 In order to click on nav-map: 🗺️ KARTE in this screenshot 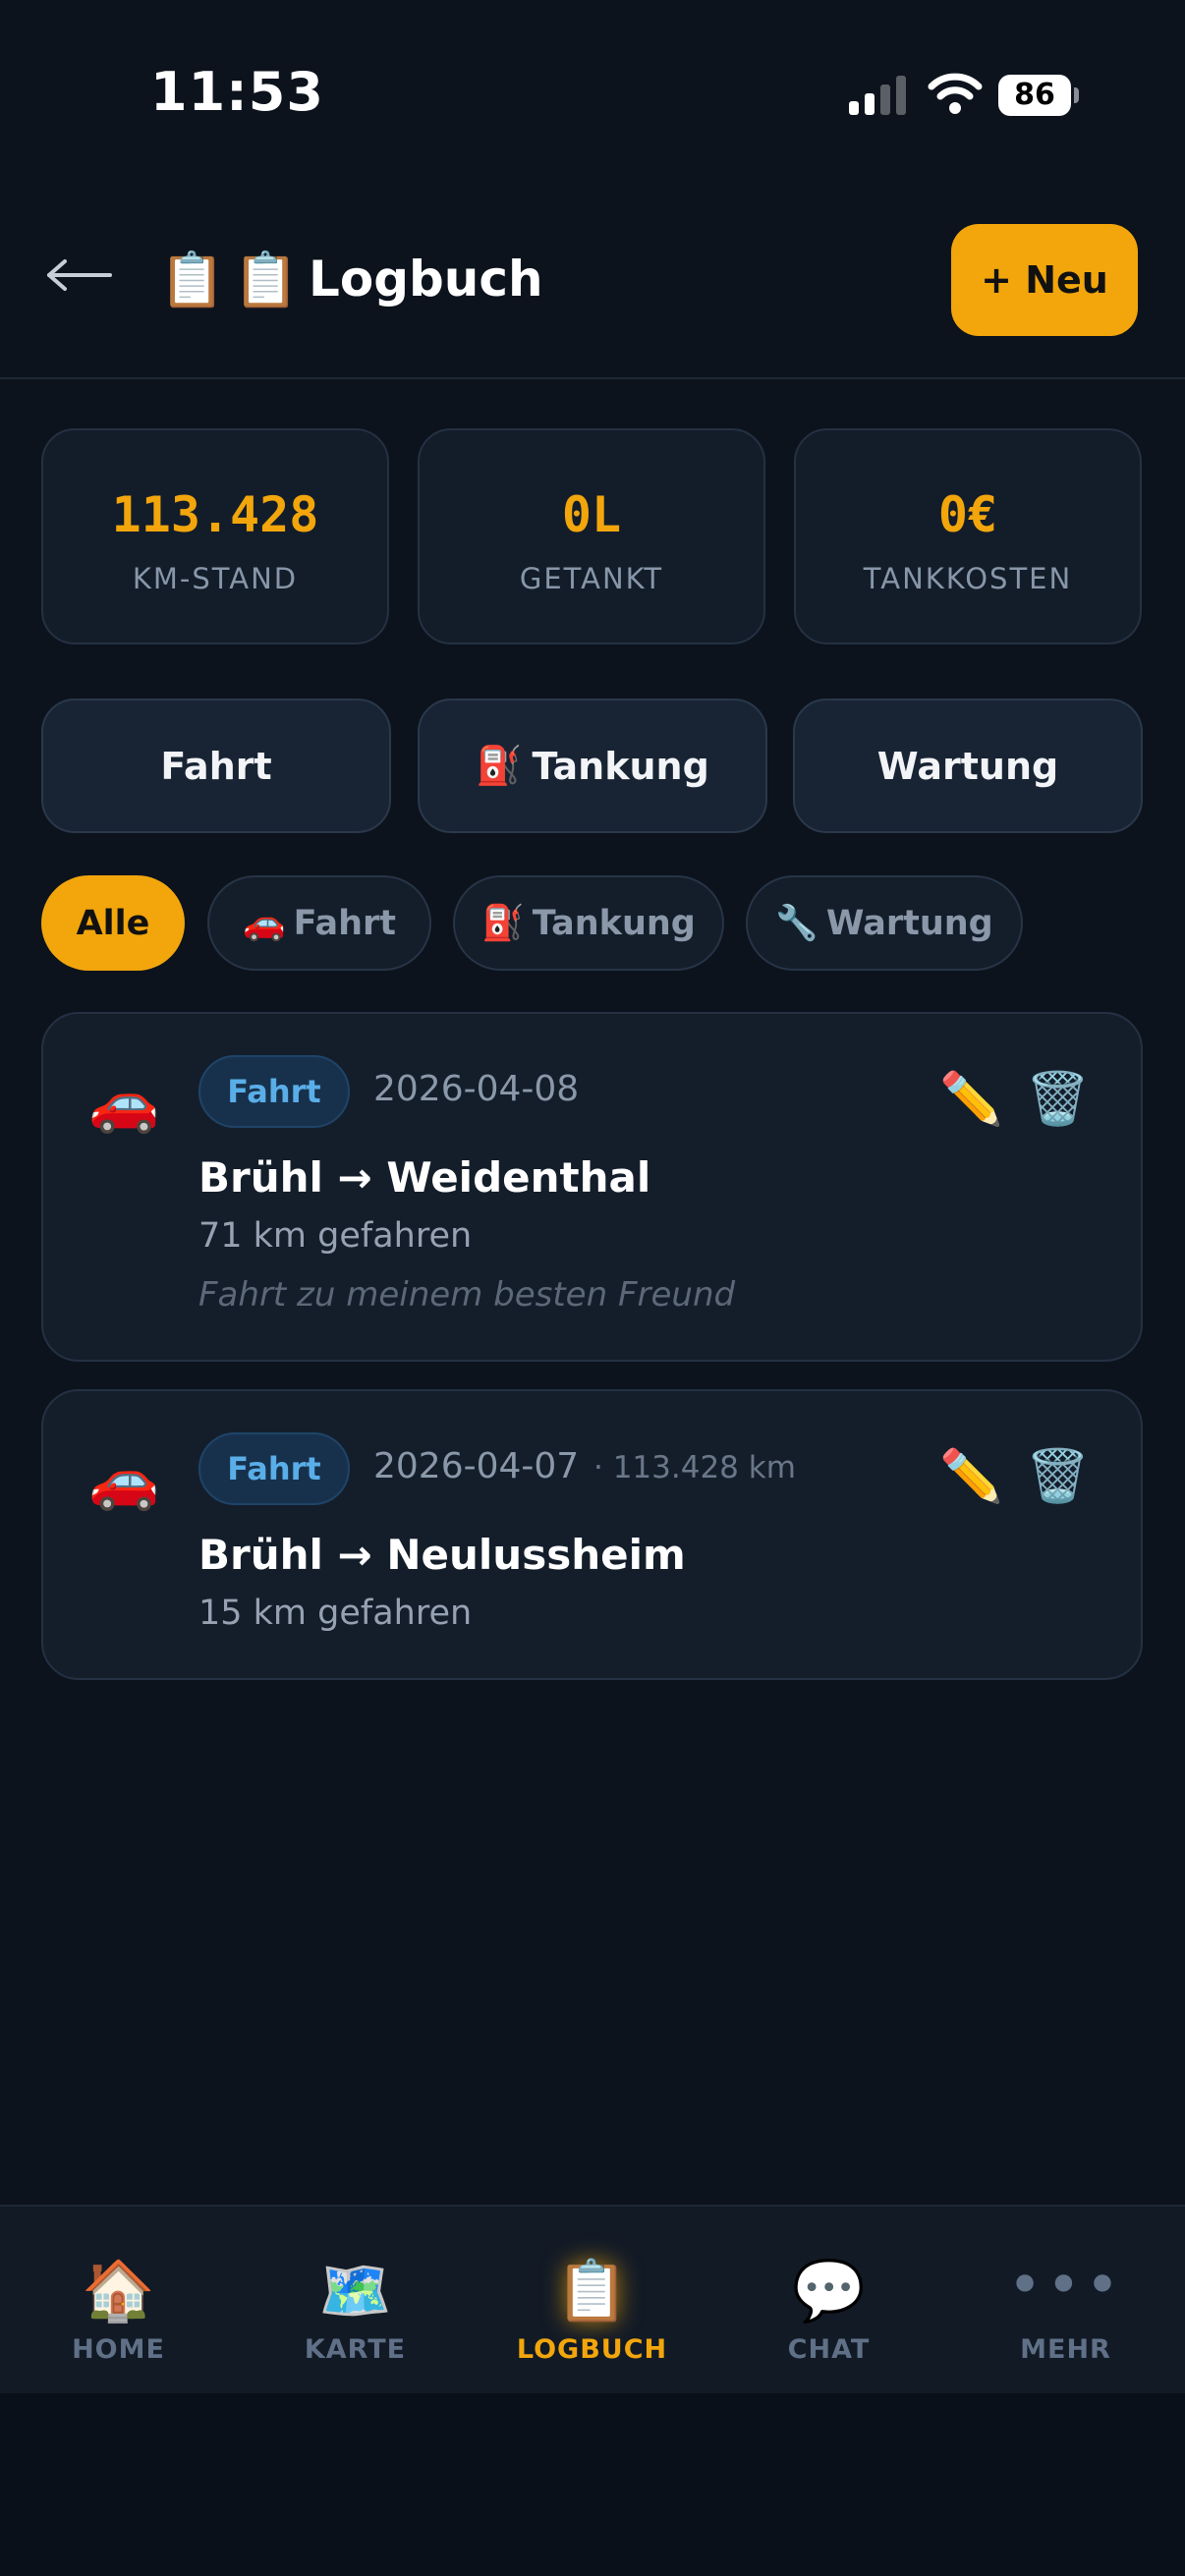, I will do `click(355, 2301)`.